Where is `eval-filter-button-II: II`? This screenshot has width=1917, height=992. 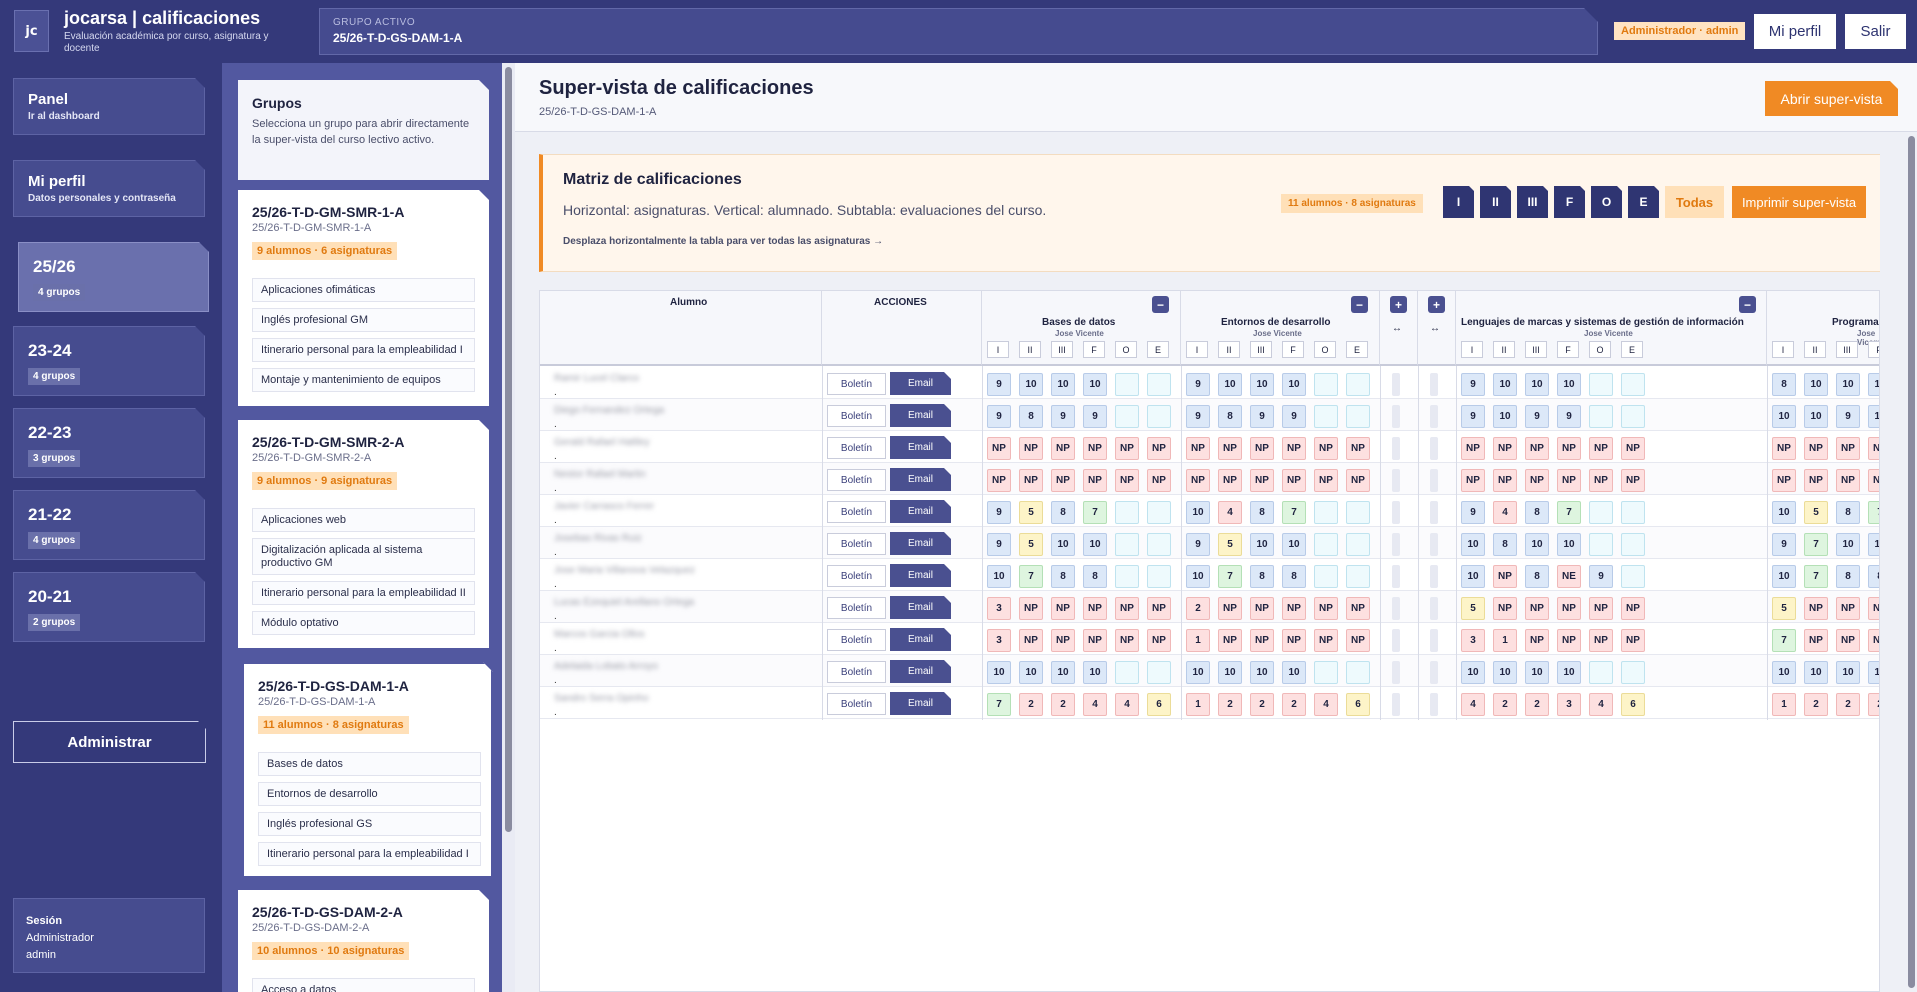 eval-filter-button-II: II is located at coordinates (1495, 202).